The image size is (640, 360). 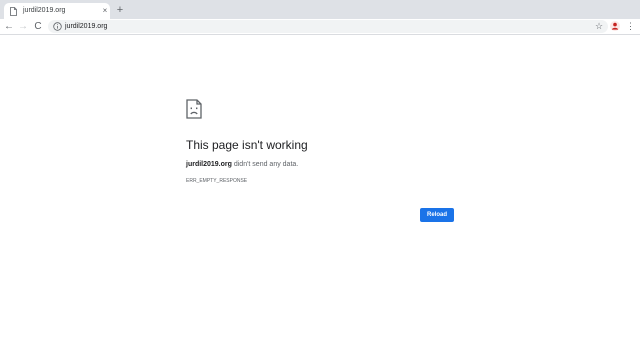 What do you see at coordinates (86, 26) in the screenshot?
I see `url-text: jurdil2019.org` at bounding box center [86, 26].